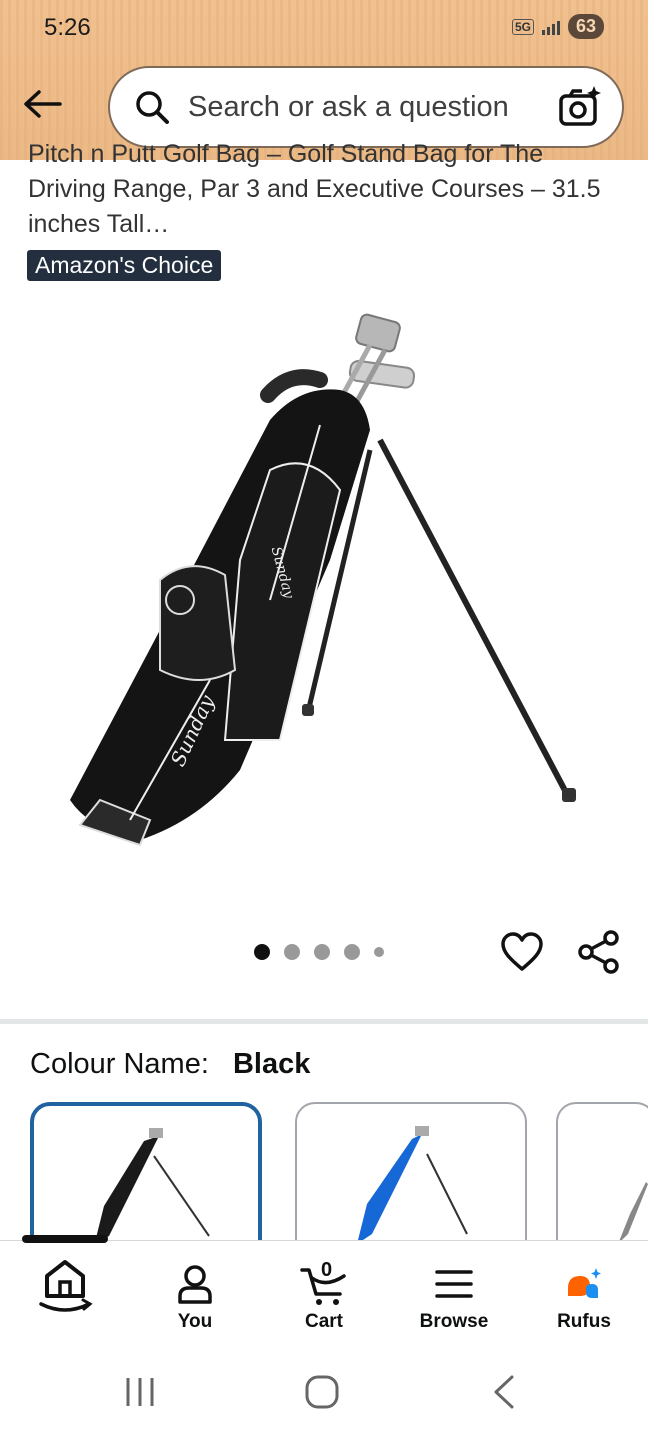 The image size is (648, 1440). Describe the element at coordinates (327, 1270) in the screenshot. I see `cart-count-badge: 0` at that location.